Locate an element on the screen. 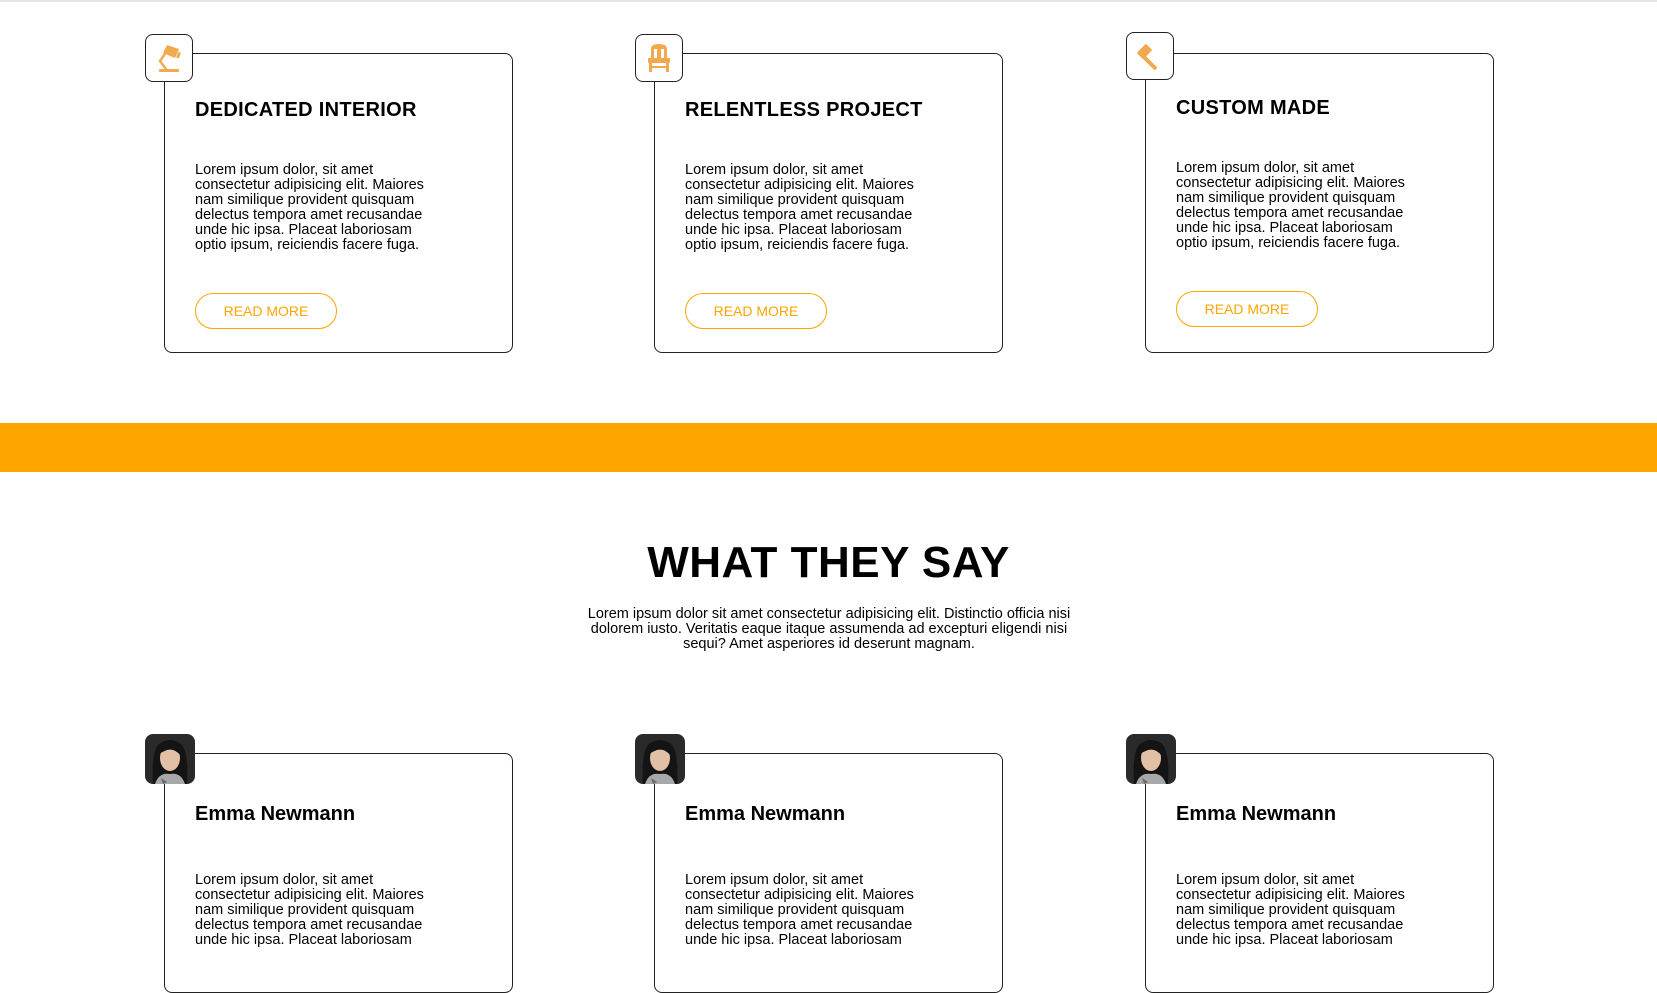 This screenshot has height=993, width=1657. chair-icon is located at coordinates (659, 58).